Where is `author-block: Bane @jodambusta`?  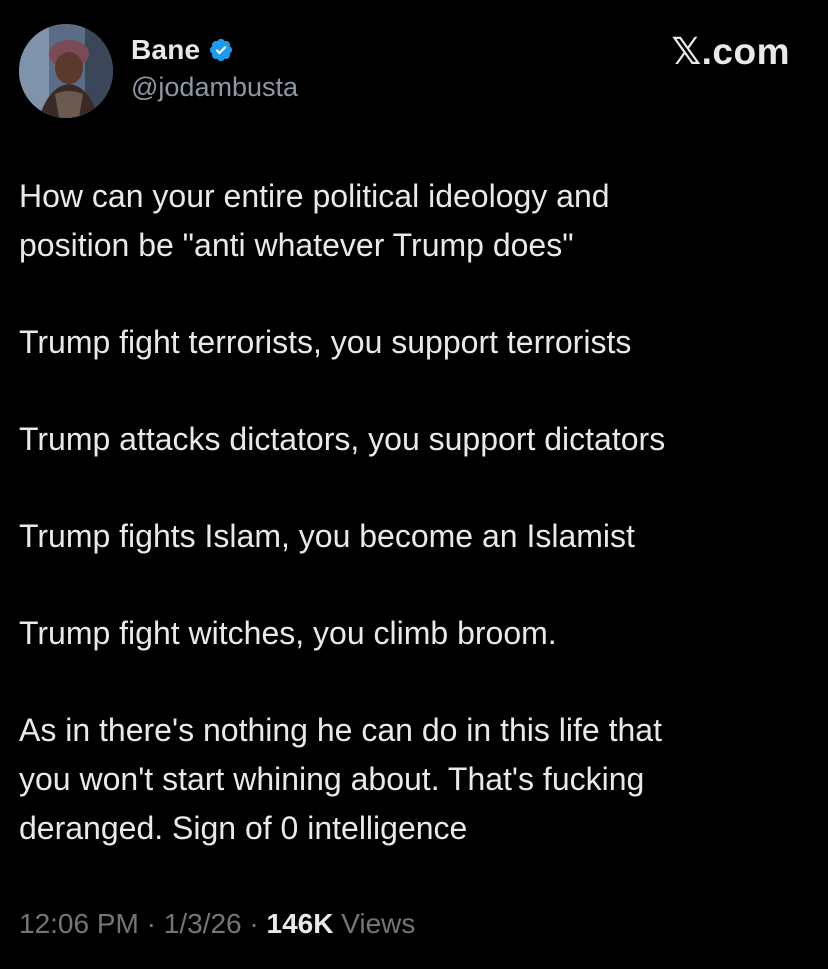
author-block: Bane @jodambusta is located at coordinates (214, 67).